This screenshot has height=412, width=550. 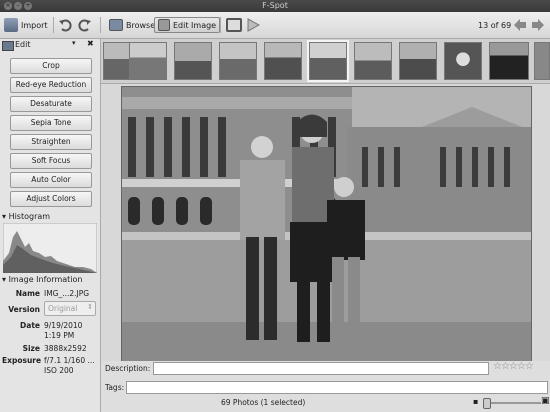 I want to click on edit-image-button: Edit Image, so click(x=187, y=25).